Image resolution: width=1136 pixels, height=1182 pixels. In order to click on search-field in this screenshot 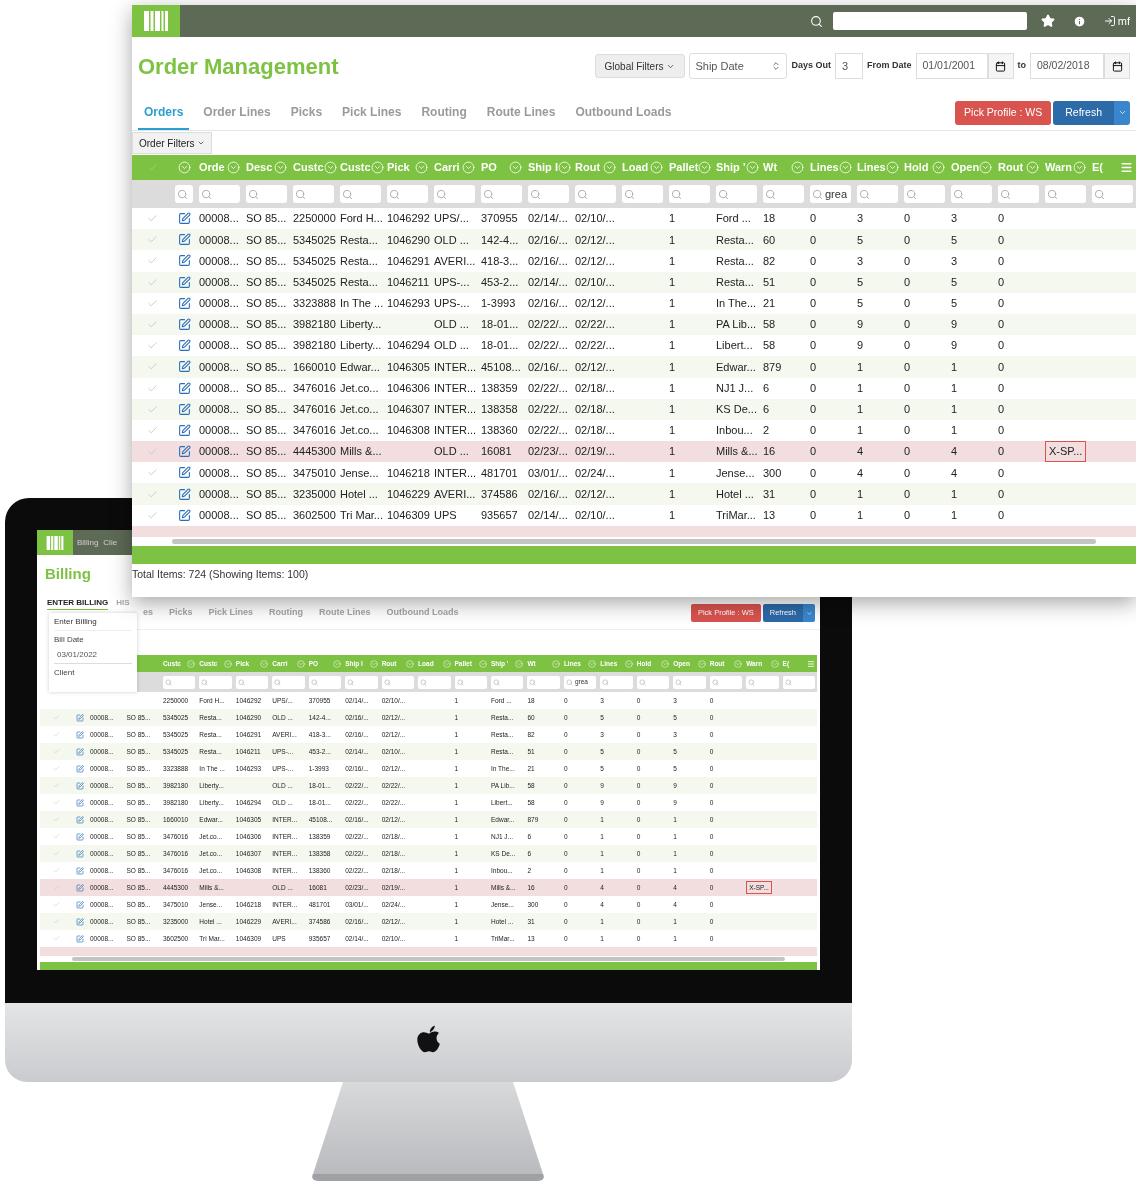, I will do `click(929, 21)`.